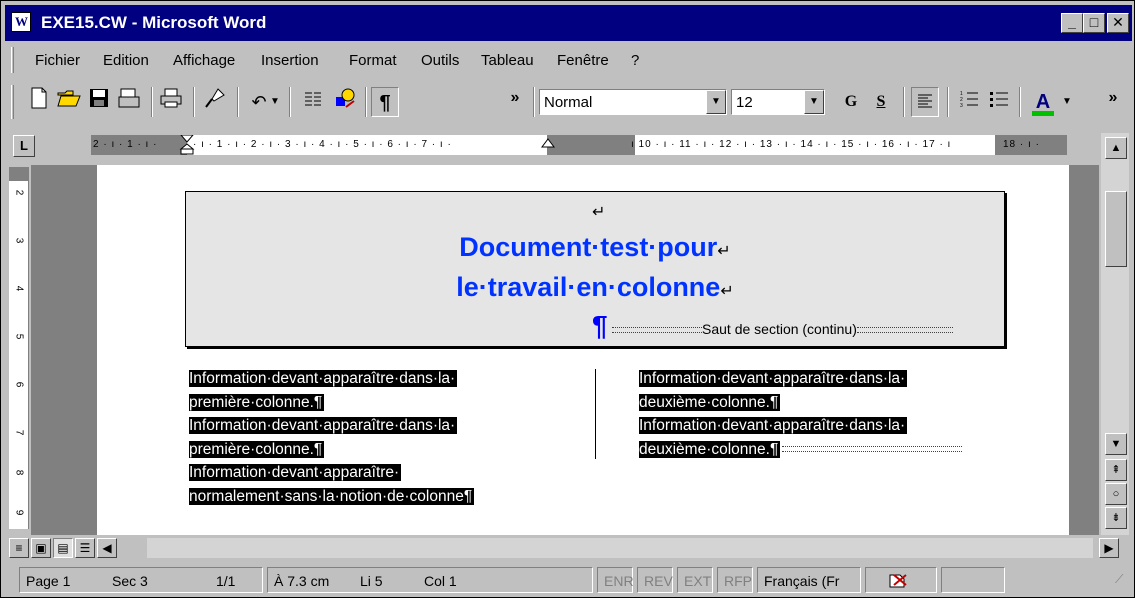  I want to click on format-painter-icon, so click(215, 102).